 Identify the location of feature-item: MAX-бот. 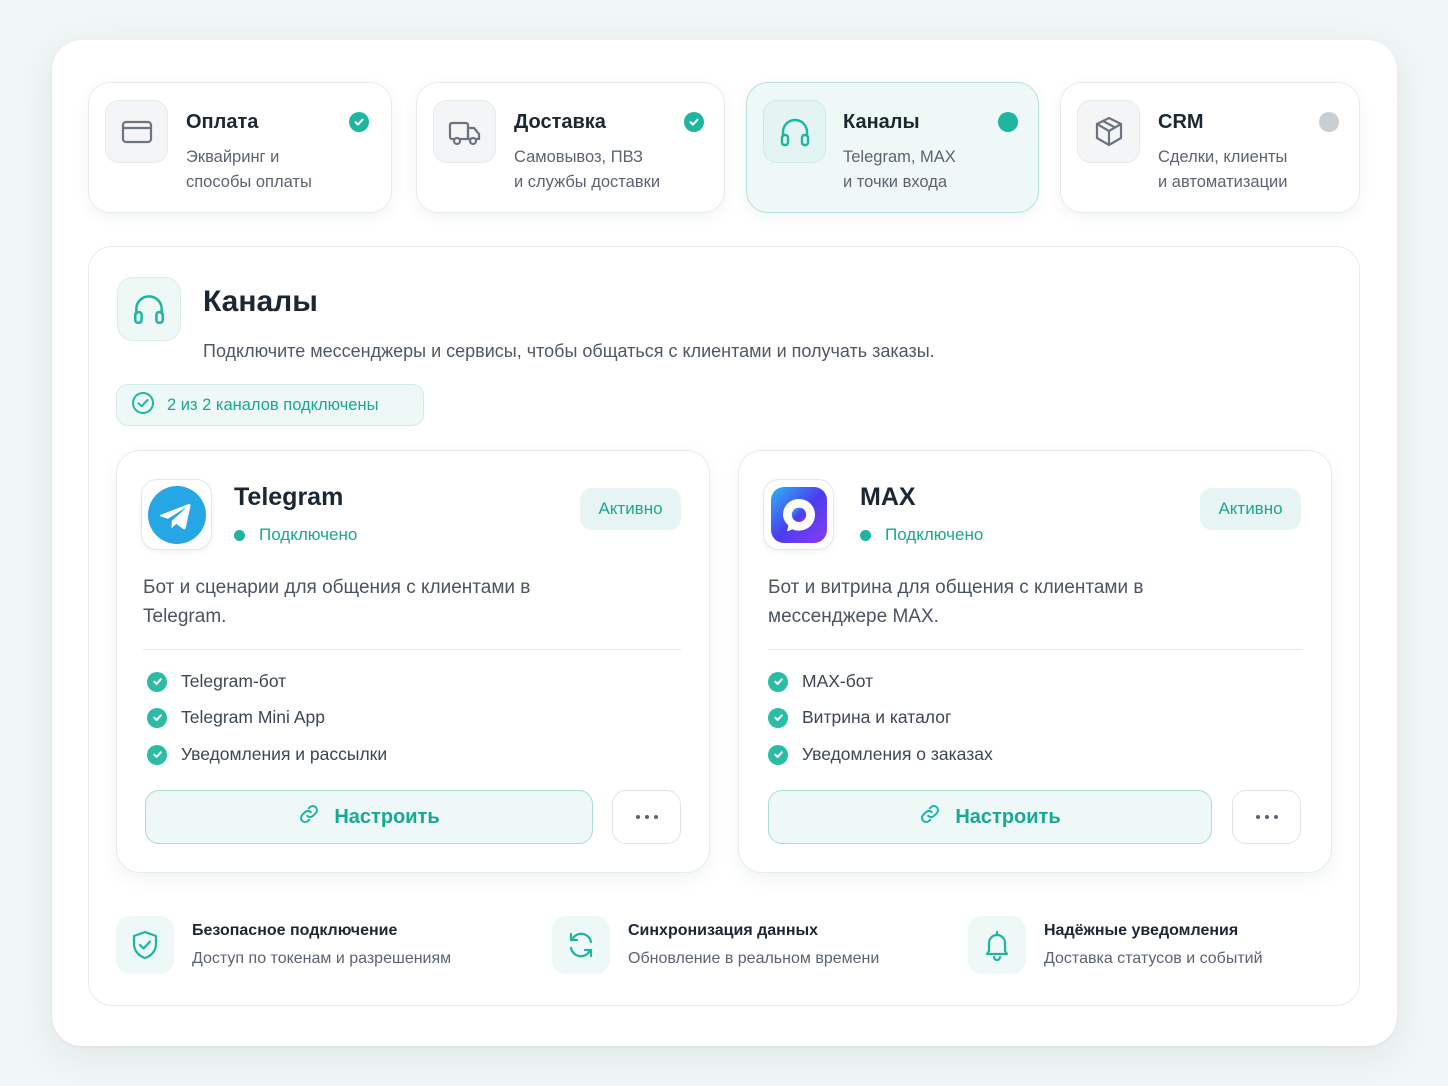
(820, 681).